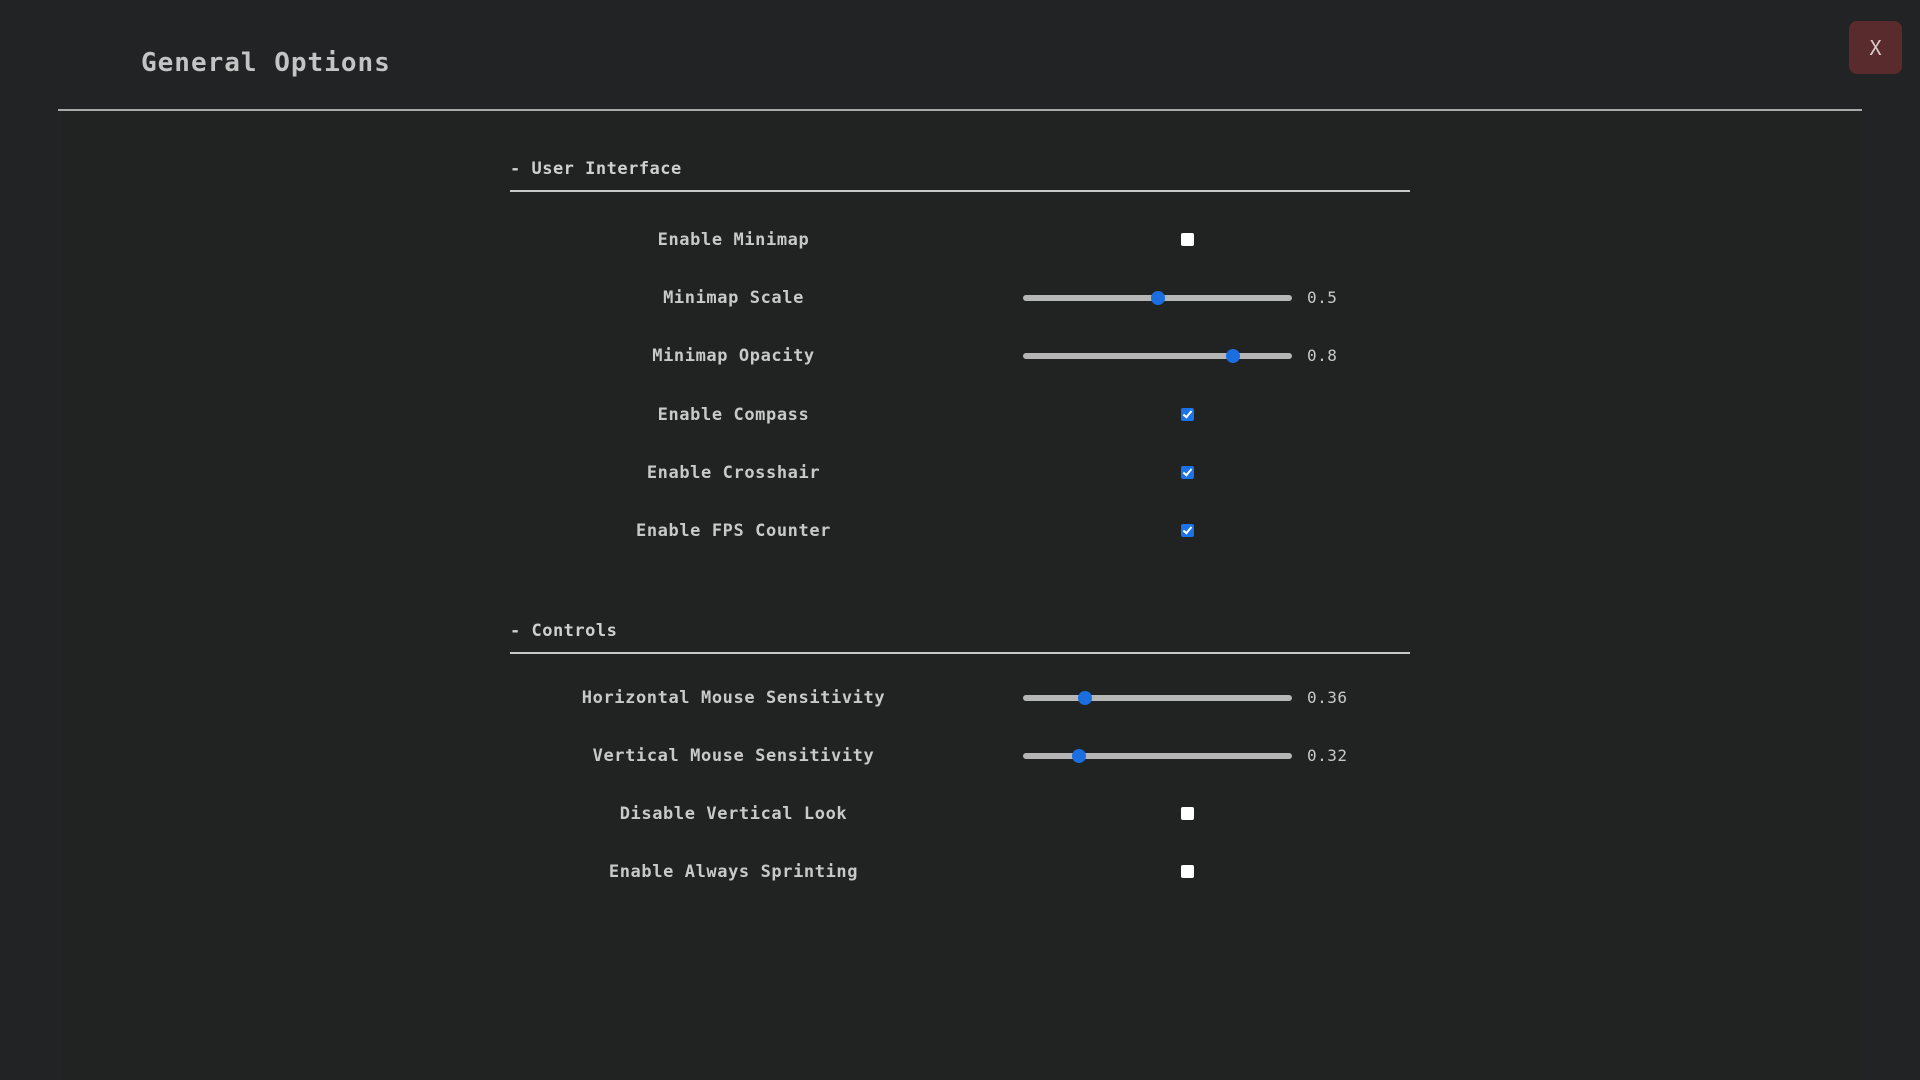  I want to click on section-header-controls: - Controls, so click(960, 635).